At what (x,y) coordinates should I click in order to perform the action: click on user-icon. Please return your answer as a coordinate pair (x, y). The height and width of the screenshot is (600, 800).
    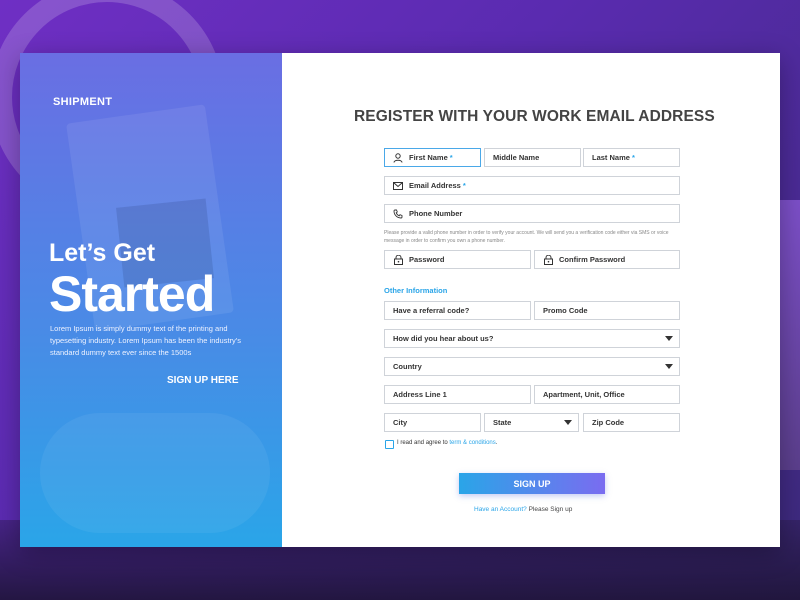
    Looking at the image, I should click on (398, 157).